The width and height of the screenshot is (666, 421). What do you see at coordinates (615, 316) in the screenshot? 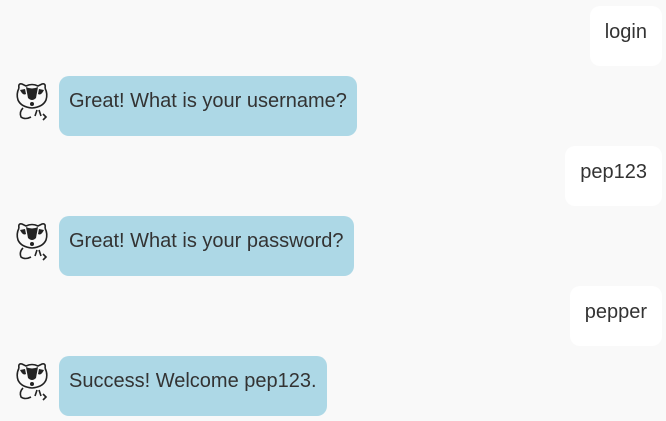
I see `user-message-bubble: pepper` at bounding box center [615, 316].